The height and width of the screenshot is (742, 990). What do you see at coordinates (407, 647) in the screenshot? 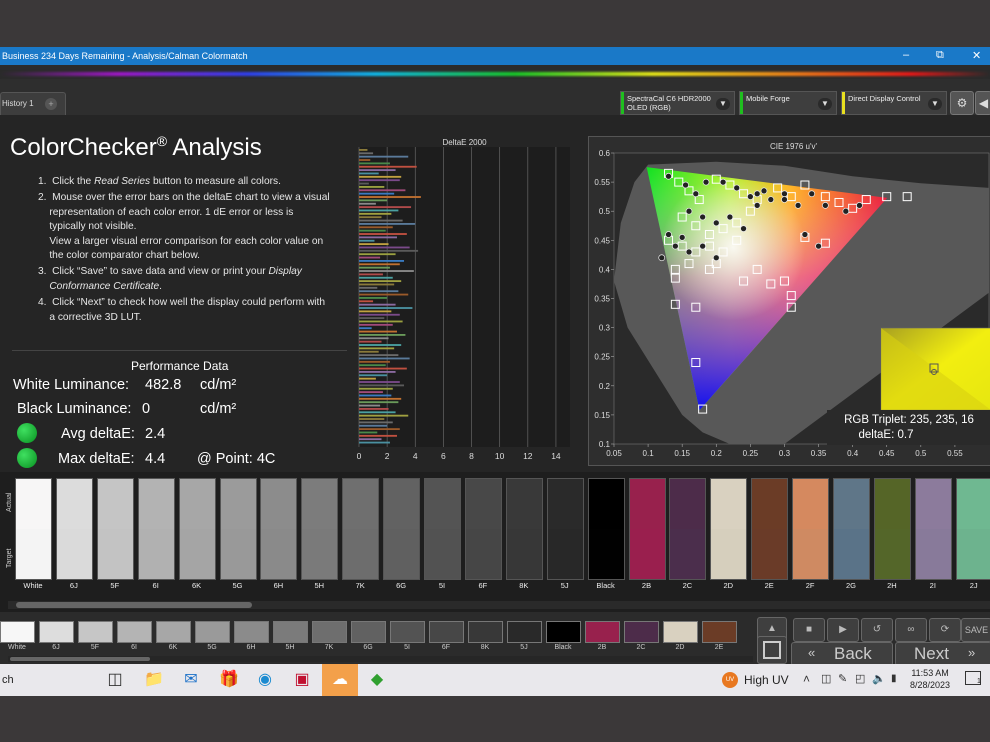
I see `mini-patch-label: 5I` at bounding box center [407, 647].